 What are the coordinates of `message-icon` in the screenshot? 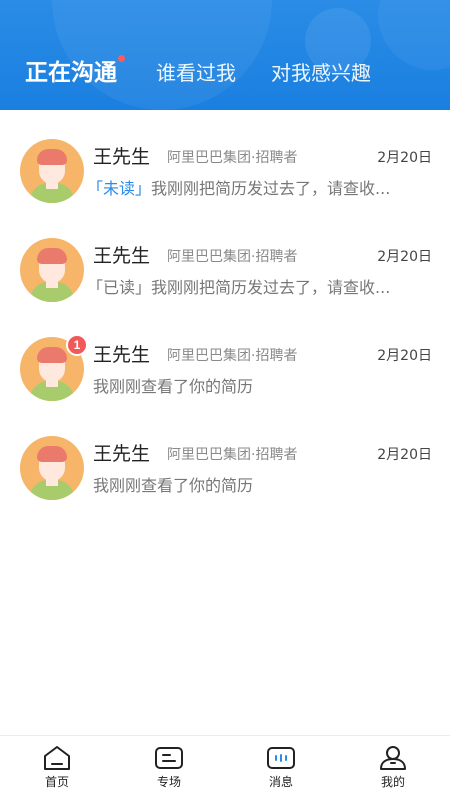 It's located at (281, 758).